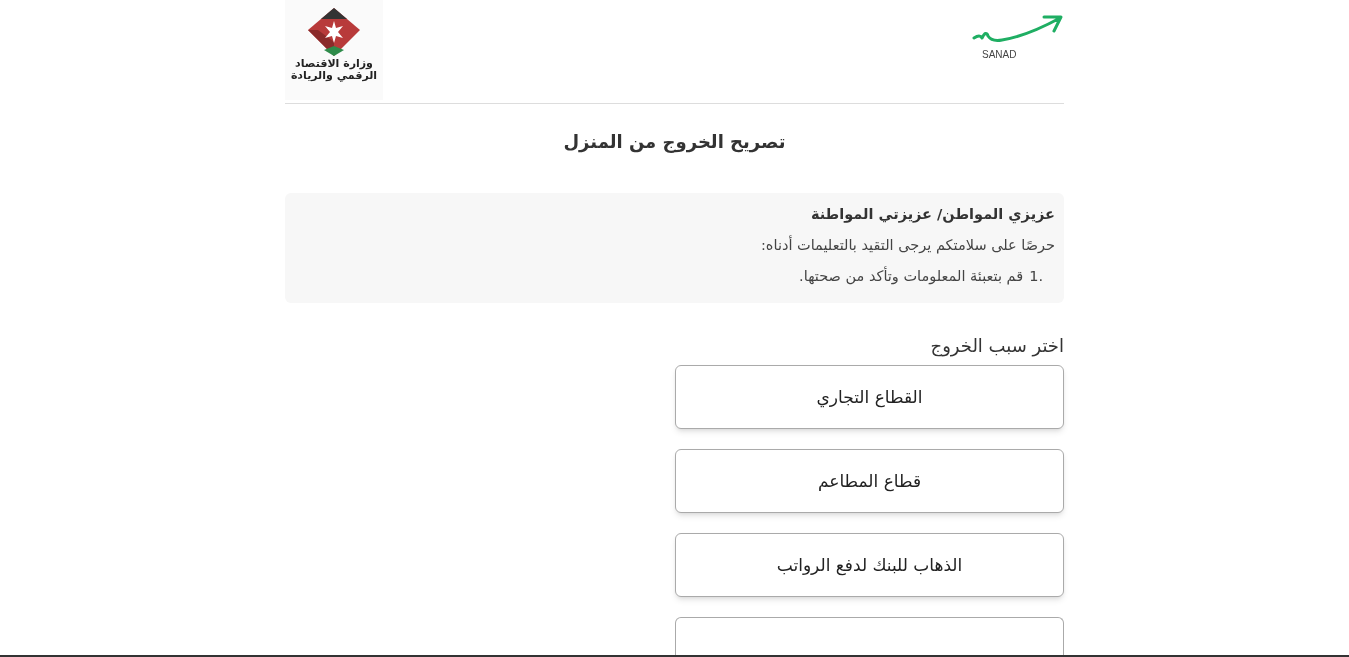  What do you see at coordinates (907, 245) in the screenshot?
I see `notice-text: حرصًا على سلامتكم يرجى التقيد بالتعليمات أدناه:` at bounding box center [907, 245].